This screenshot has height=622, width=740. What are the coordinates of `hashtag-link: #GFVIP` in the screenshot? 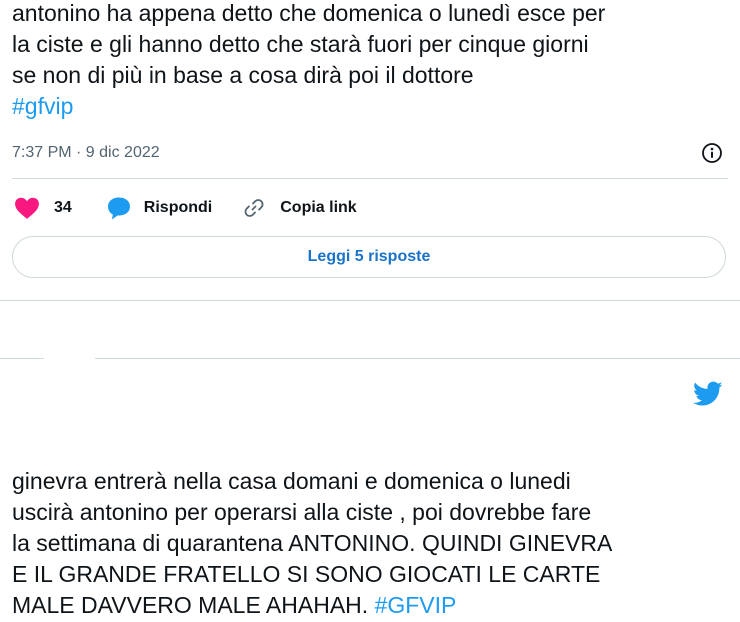 It's located at (416, 605).